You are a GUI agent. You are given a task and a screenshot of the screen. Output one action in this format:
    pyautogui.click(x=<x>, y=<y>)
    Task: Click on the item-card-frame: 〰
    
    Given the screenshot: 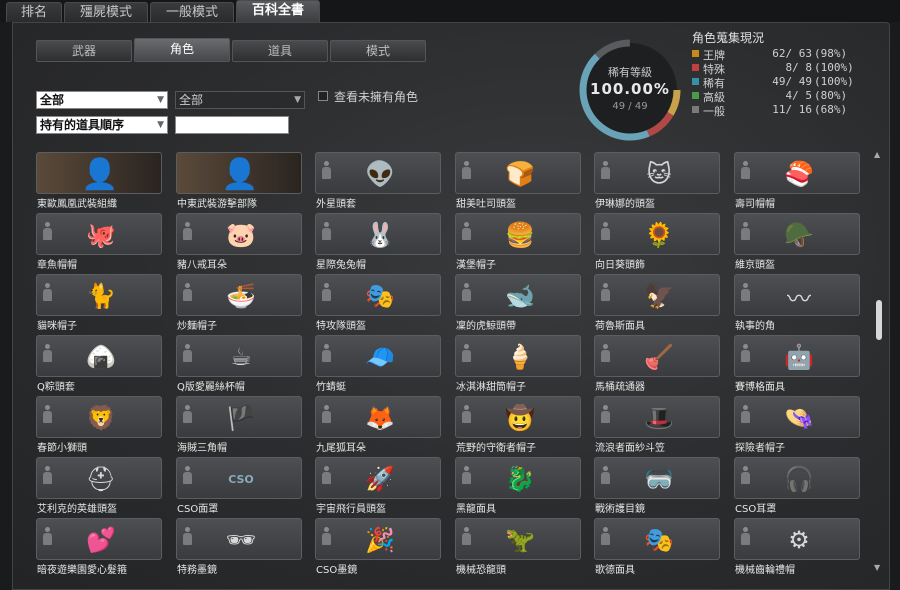 What is the action you would take?
    pyautogui.click(x=797, y=295)
    